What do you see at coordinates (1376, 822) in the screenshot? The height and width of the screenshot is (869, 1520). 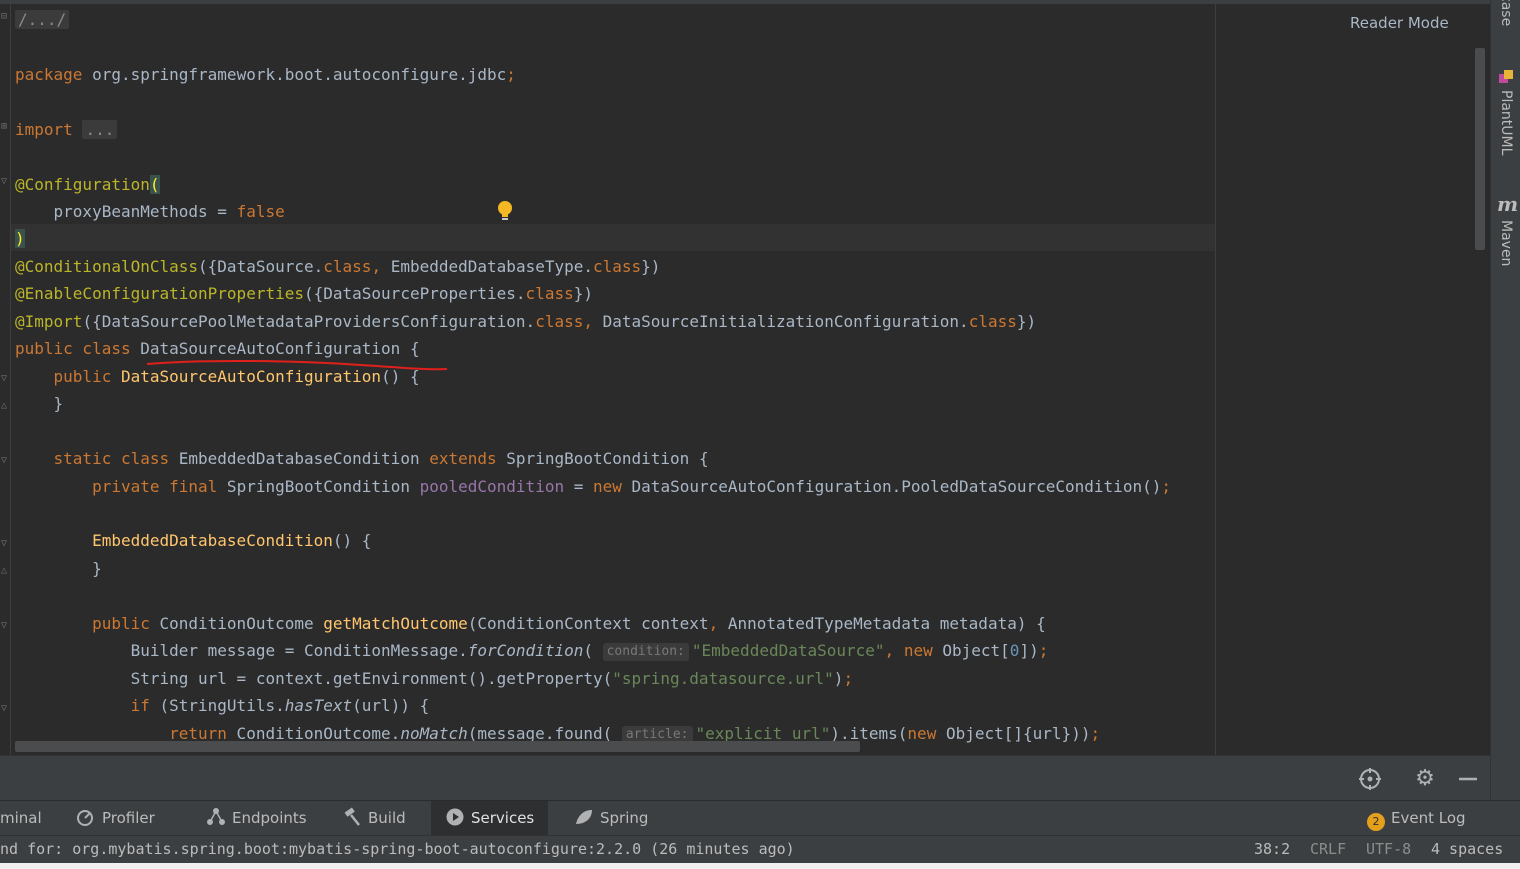 I see `event-count-badge: 2` at bounding box center [1376, 822].